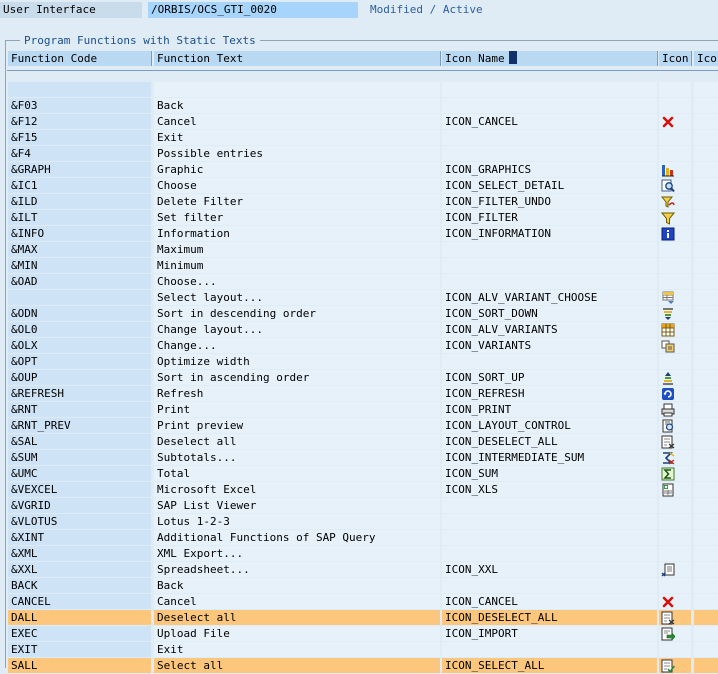 The height and width of the screenshot is (674, 718). I want to click on icon-name-cell: ICON_LAYOUT_CONTROL, so click(549, 425).